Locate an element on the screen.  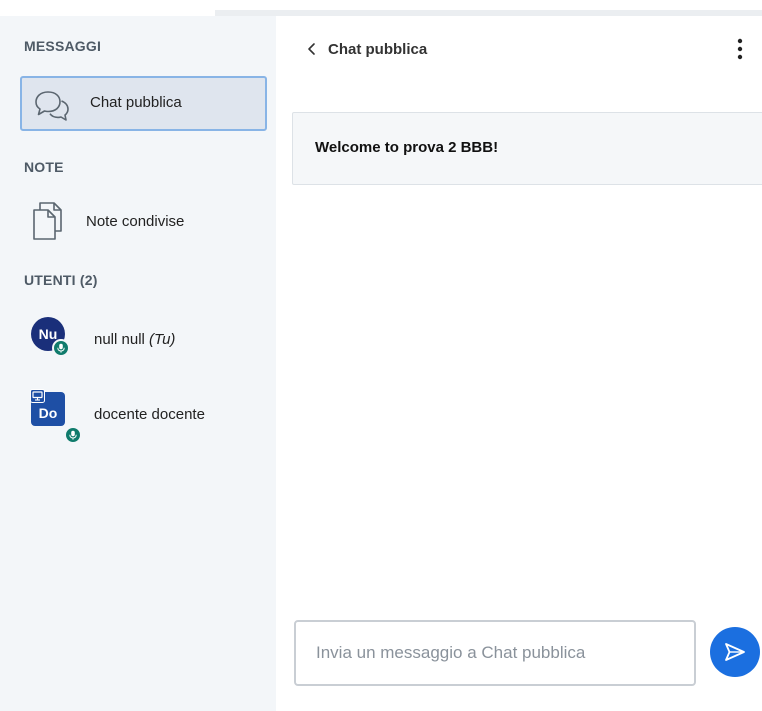
send-arrow-icon is located at coordinates (735, 652).